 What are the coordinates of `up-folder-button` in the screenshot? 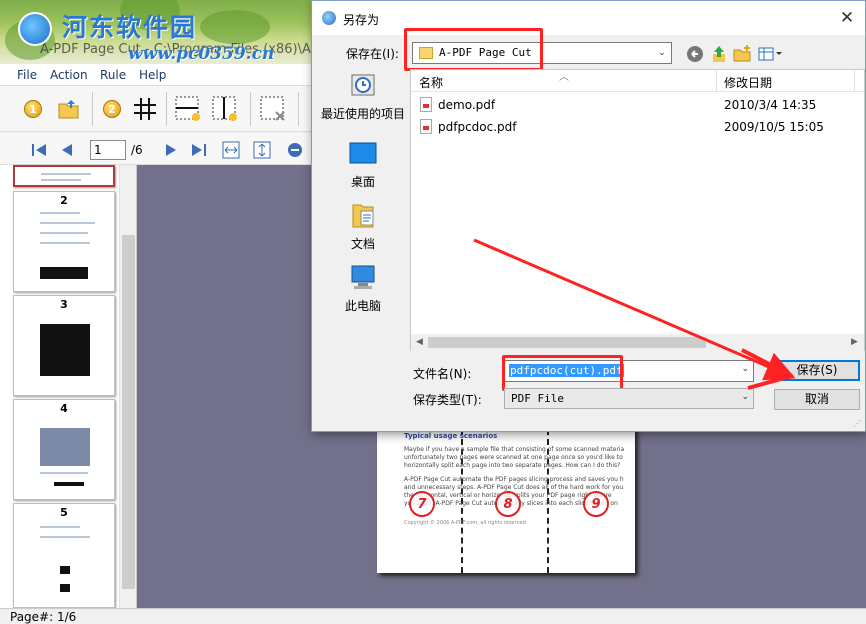 It's located at (719, 54).